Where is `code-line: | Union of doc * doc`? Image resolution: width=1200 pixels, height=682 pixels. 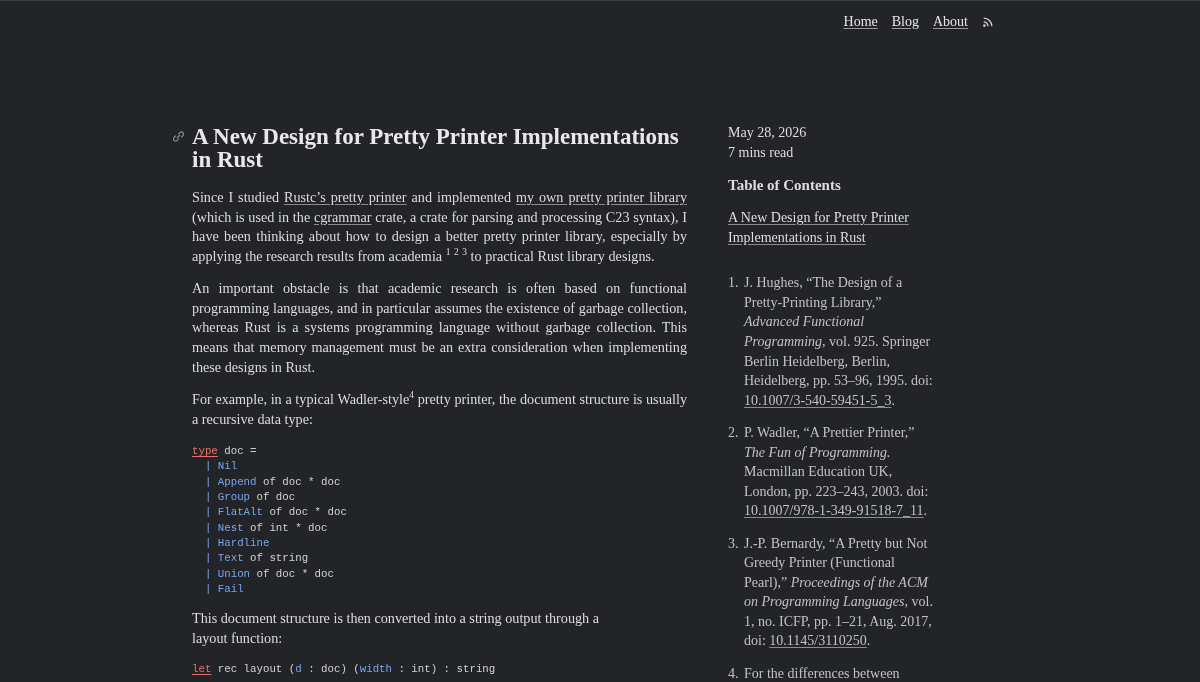
code-line: | Union of doc * doc is located at coordinates (268, 574).